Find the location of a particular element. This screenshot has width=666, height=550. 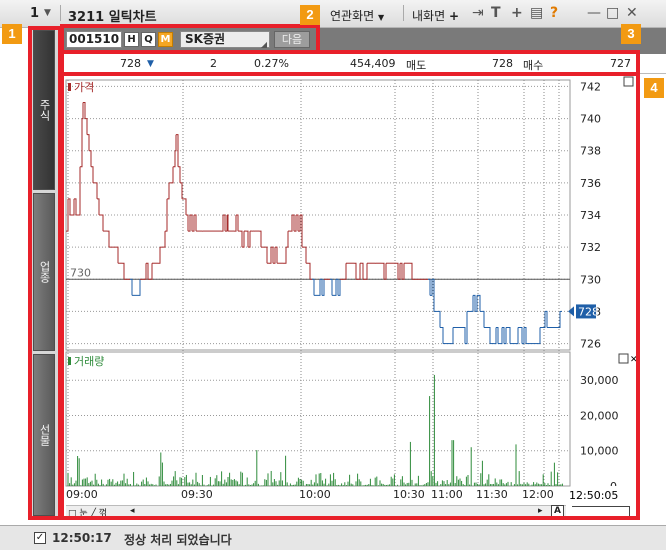

maximize-icon: □ is located at coordinates (612, 13).